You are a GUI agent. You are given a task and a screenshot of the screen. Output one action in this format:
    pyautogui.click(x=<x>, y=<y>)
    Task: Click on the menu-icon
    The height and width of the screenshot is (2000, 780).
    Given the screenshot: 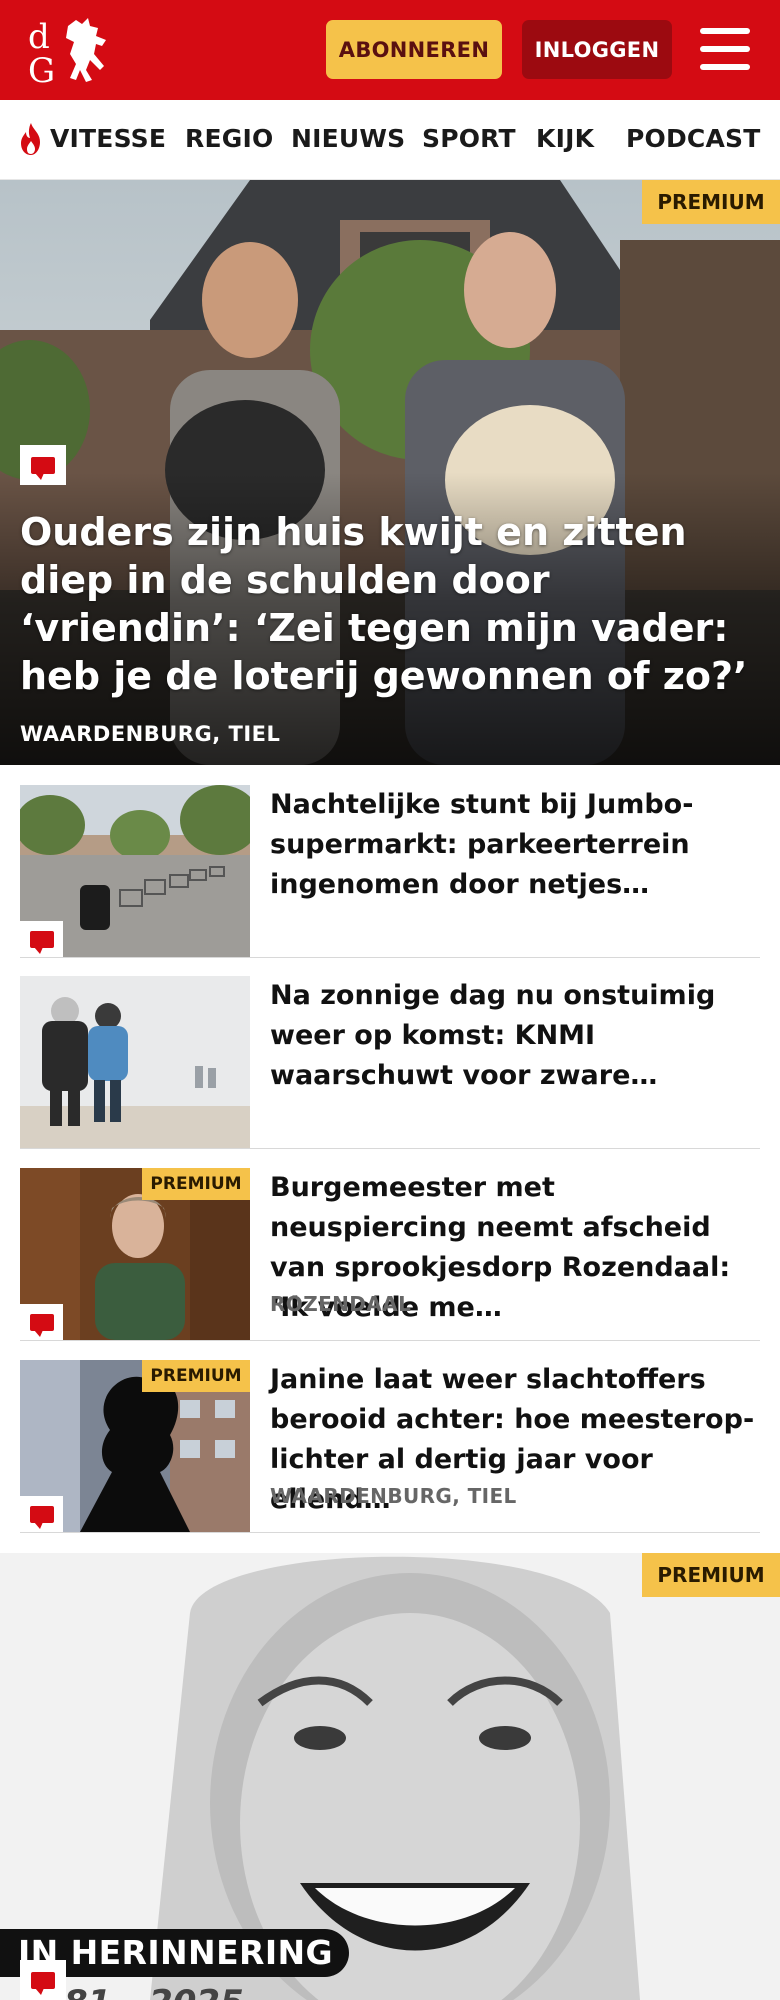 What is the action you would take?
    pyautogui.click(x=726, y=49)
    